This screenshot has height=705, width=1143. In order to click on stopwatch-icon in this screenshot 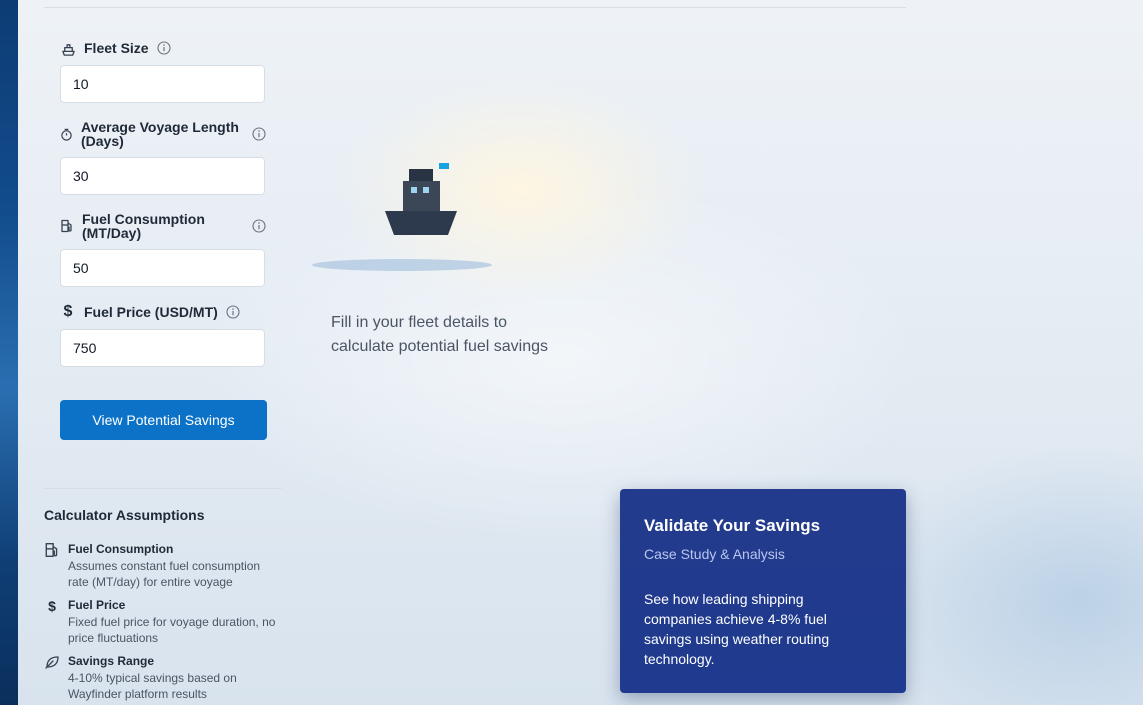, I will do `click(66, 134)`.